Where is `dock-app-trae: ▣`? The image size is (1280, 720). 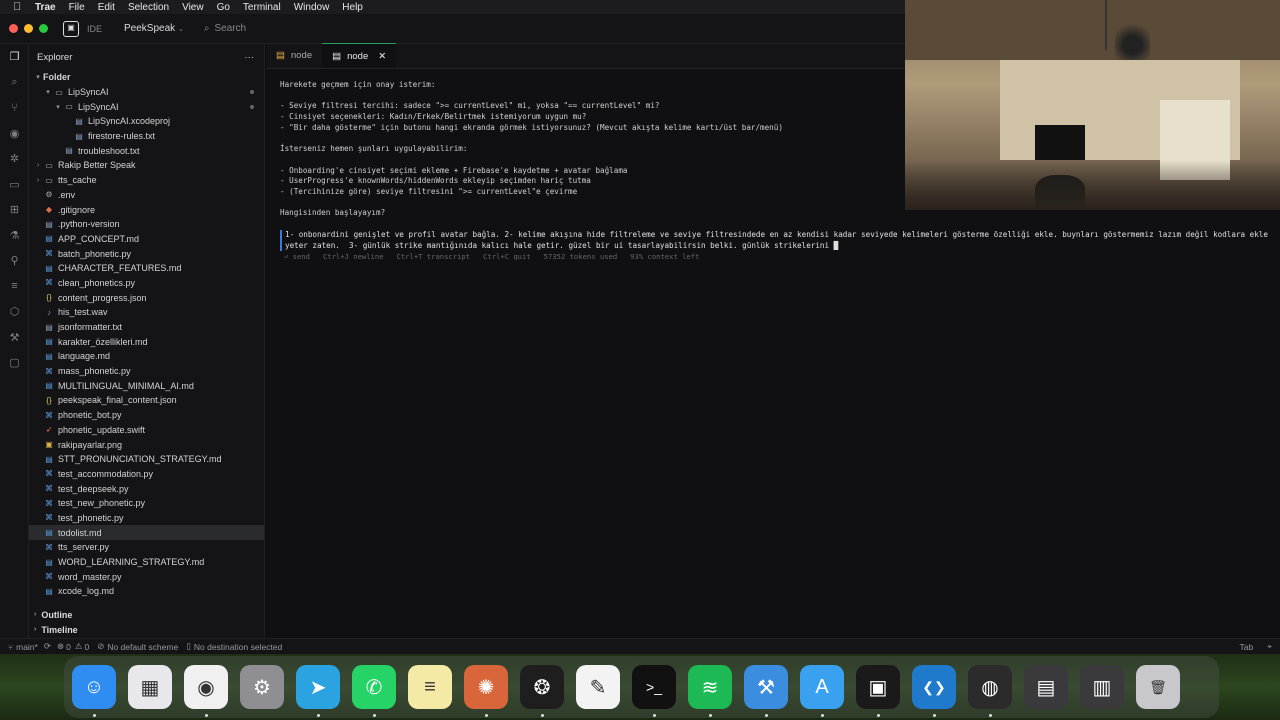
dock-app-trae: ▣ is located at coordinates (878, 691).